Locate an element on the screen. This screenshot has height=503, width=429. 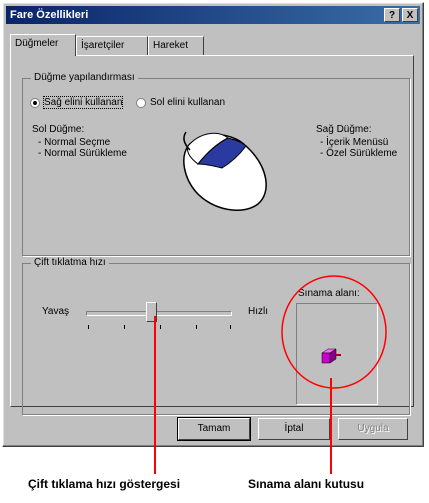
test-caption: Sınama alanı kutusu is located at coordinates (306, 484).